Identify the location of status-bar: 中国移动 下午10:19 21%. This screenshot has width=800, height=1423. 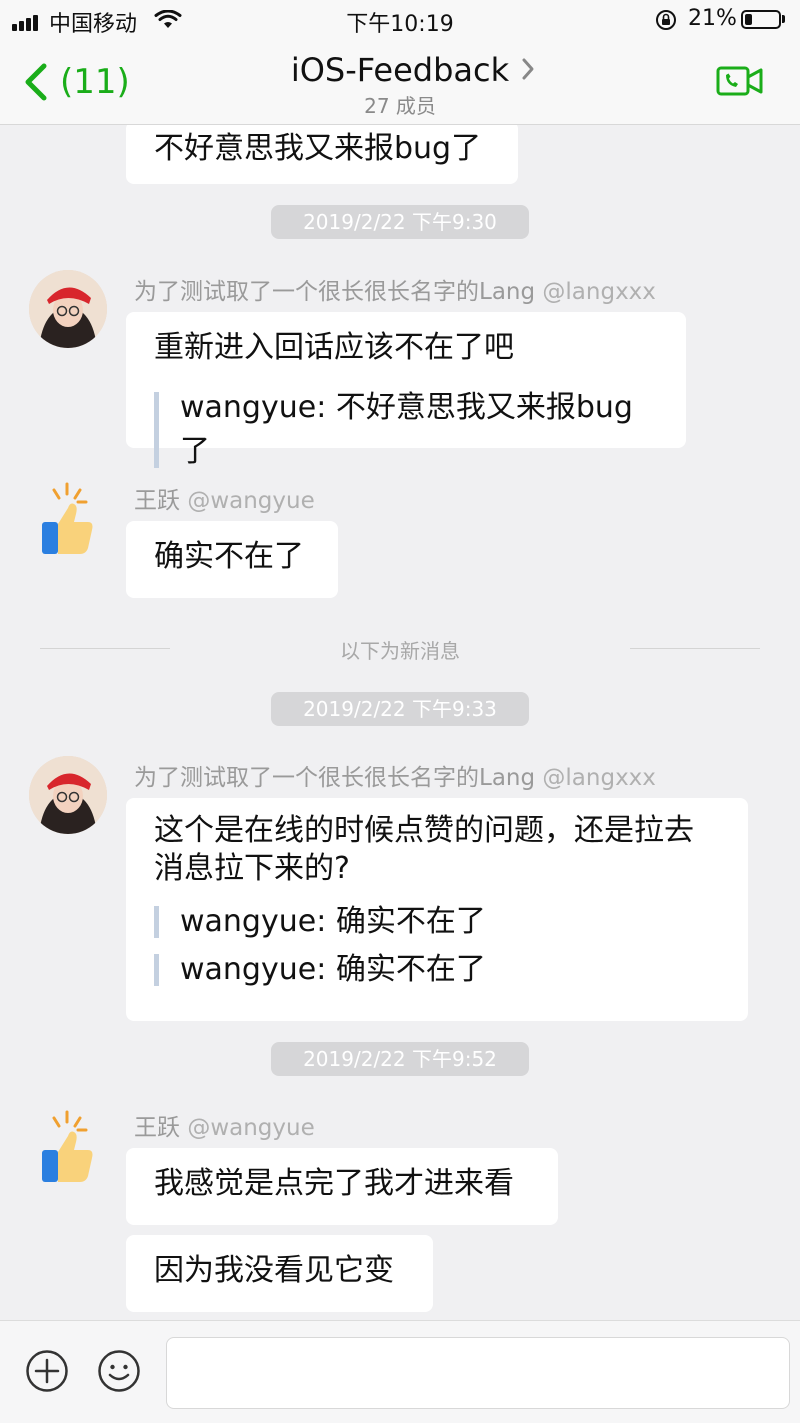
(400, 20).